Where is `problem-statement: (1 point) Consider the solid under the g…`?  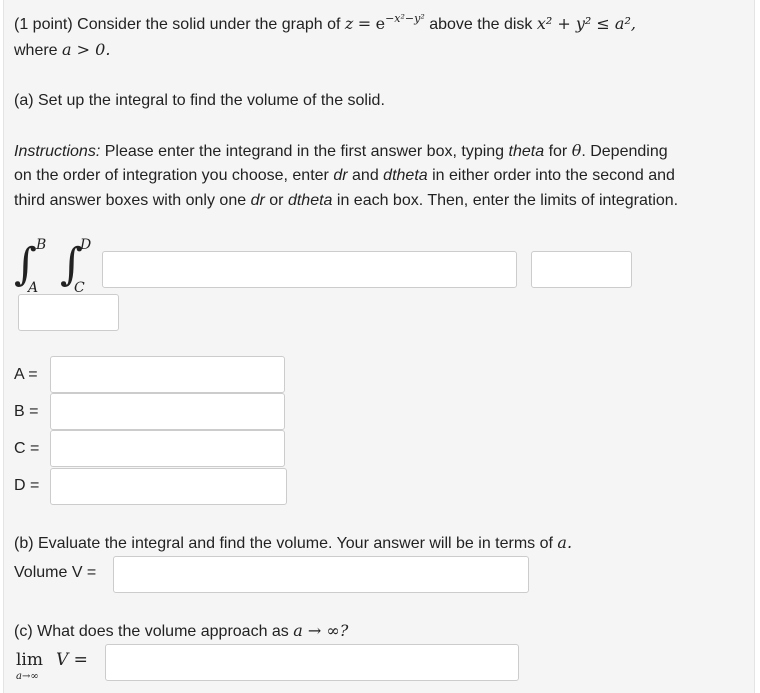 problem-statement: (1 point) Consider the solid under the g… is located at coordinates (325, 23).